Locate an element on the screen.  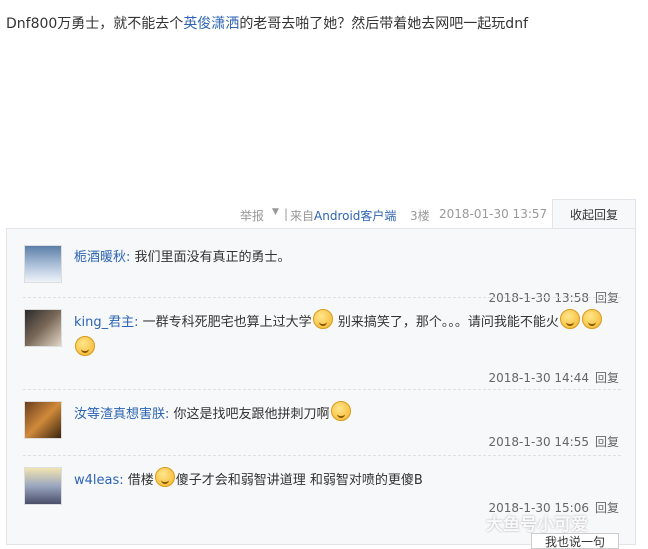
comment-text-part2: 别来搞笑了，那个。。。请问我能不能火 is located at coordinates (448, 322).